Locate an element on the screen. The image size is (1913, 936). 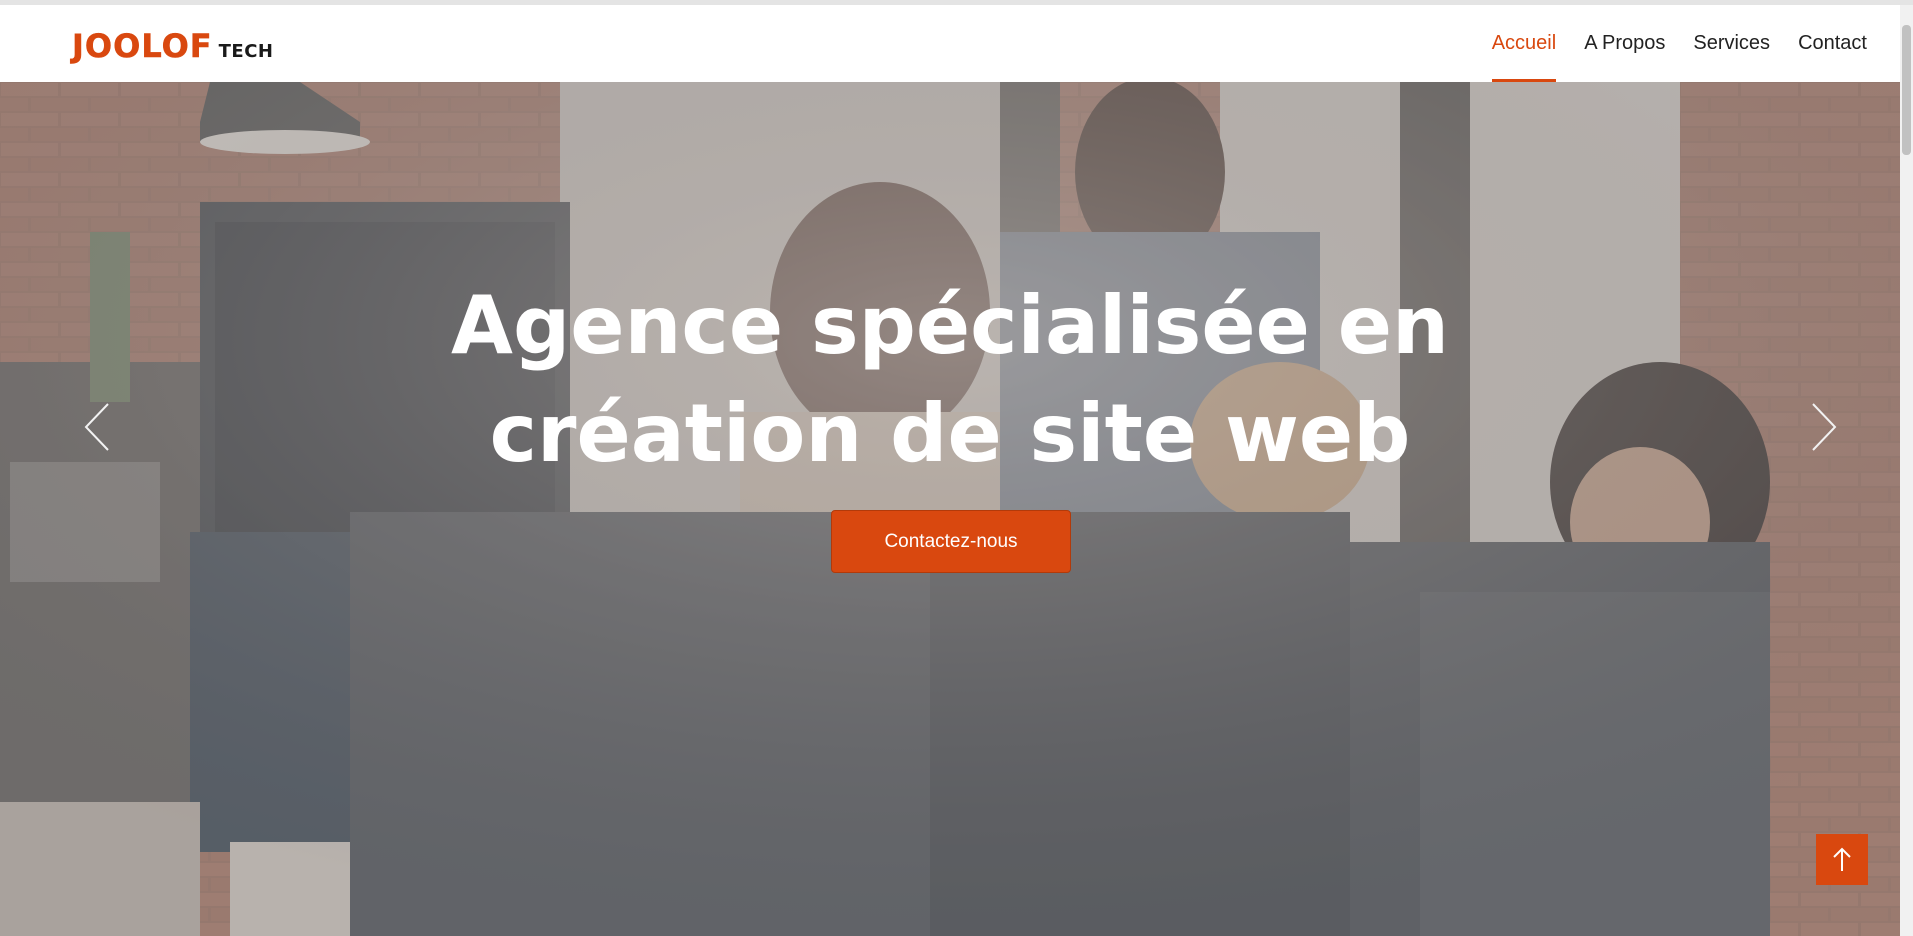
chevron-left-icon is located at coordinates (96, 427).